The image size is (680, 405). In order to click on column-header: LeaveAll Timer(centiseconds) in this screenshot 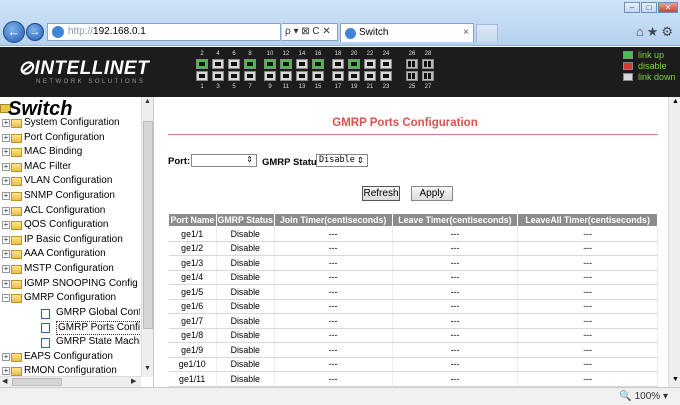, I will do `click(587, 220)`.